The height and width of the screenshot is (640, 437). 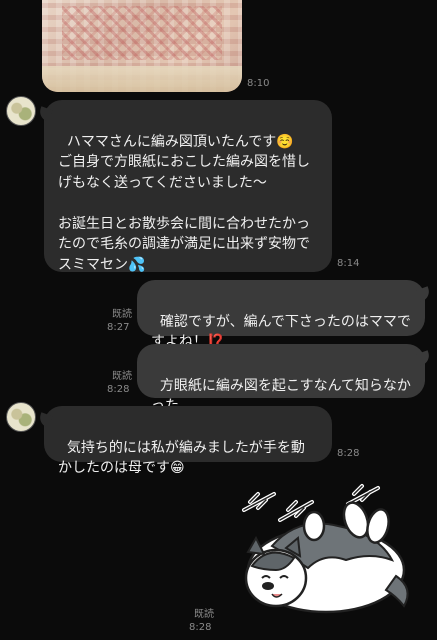 I want to click on photo-ribbon, so click(x=142, y=79).